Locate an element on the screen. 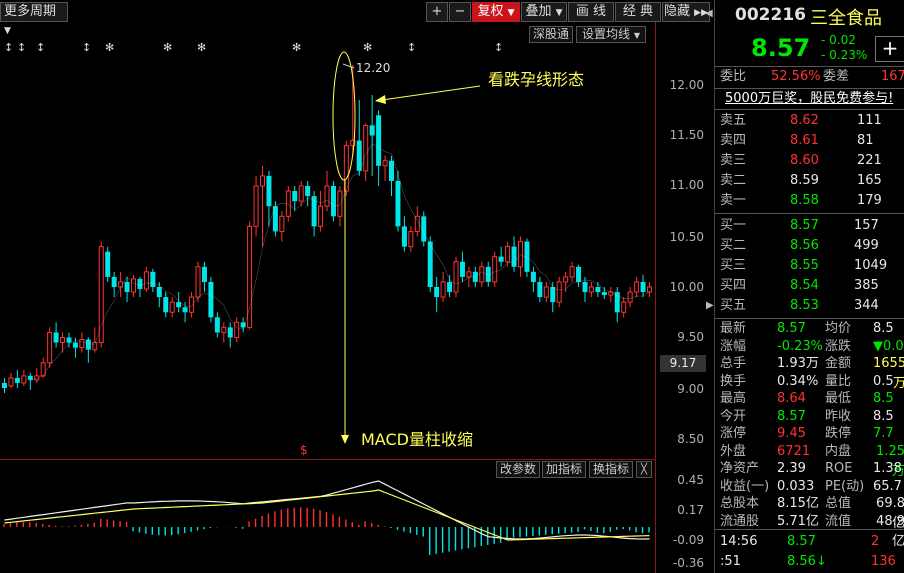 The height and width of the screenshot is (573, 904). bid-volume: 1049 is located at coordinates (871, 265).